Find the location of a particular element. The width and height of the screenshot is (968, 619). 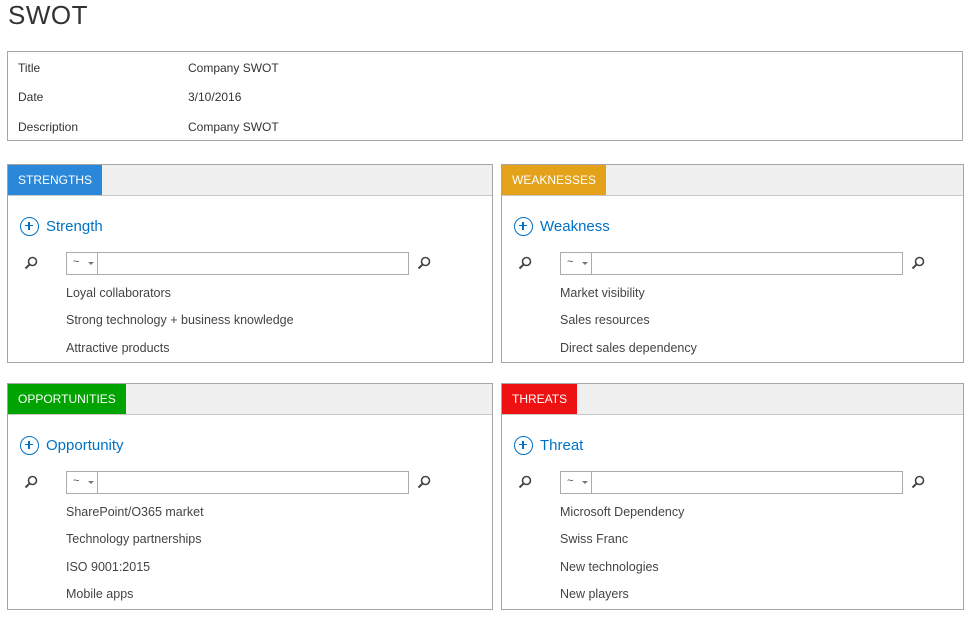

list-item: Strong technology + business knowledge is located at coordinates (180, 324).